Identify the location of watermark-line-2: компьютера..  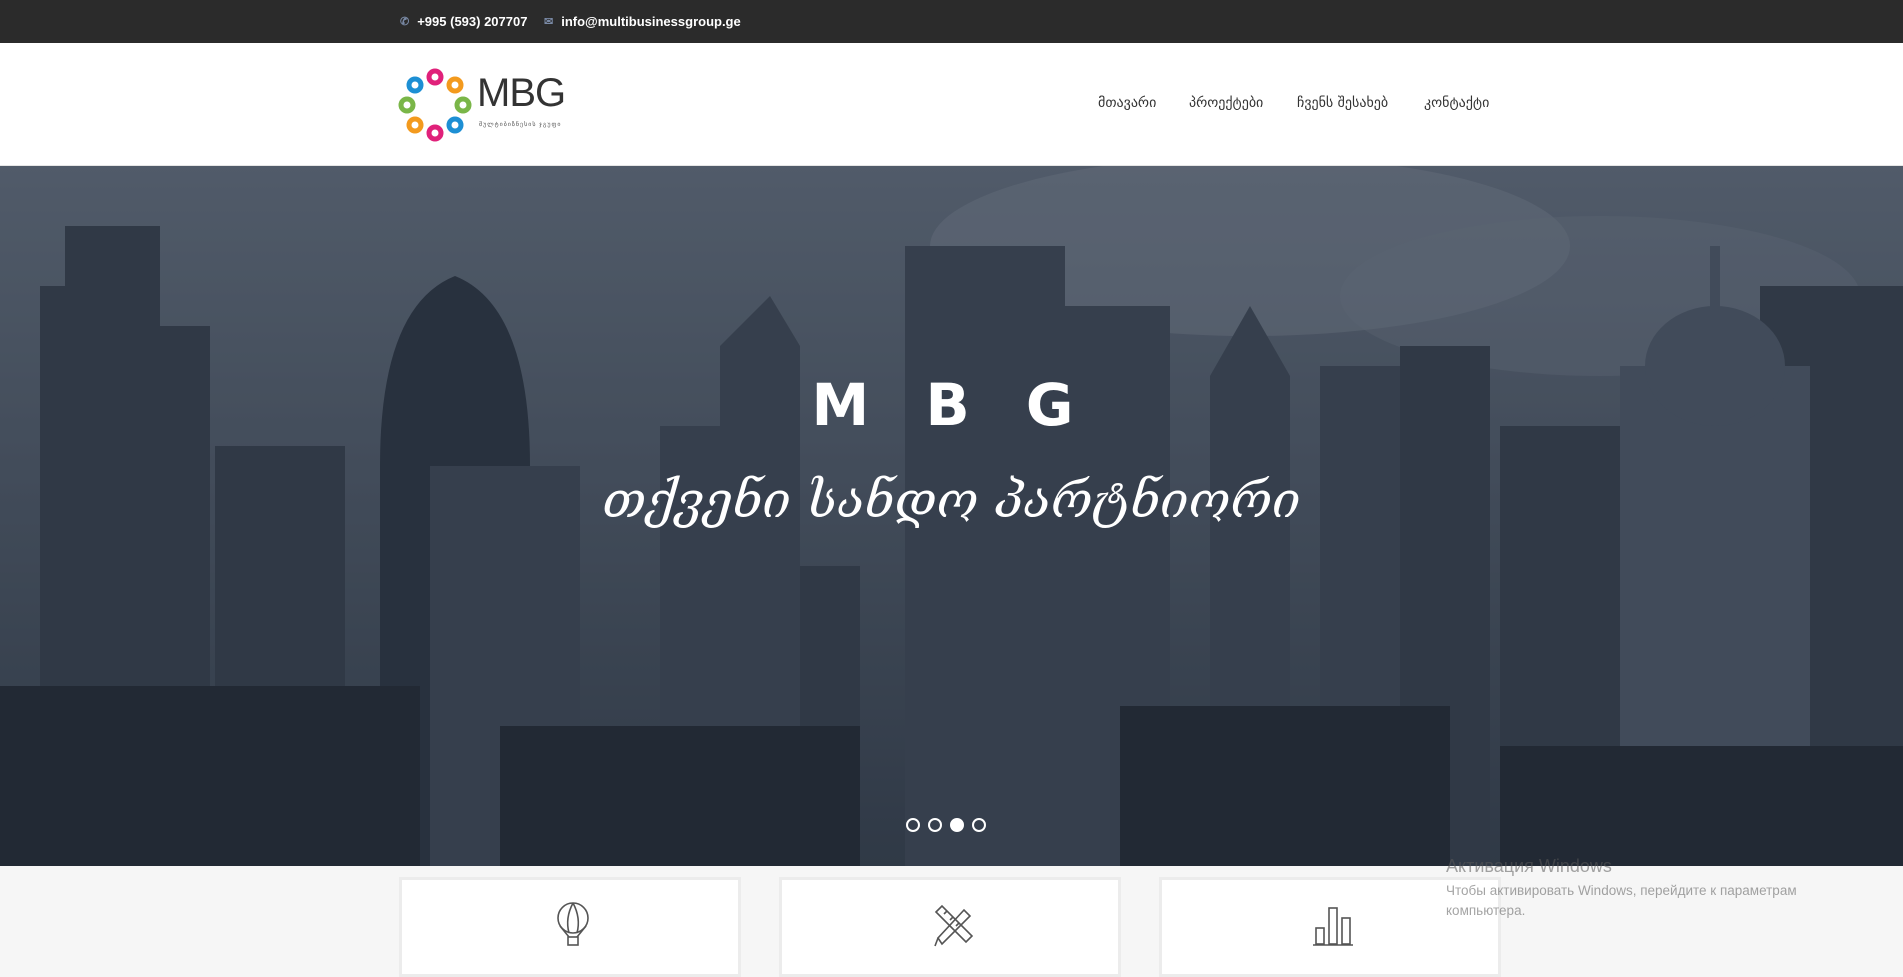
(1486, 910).